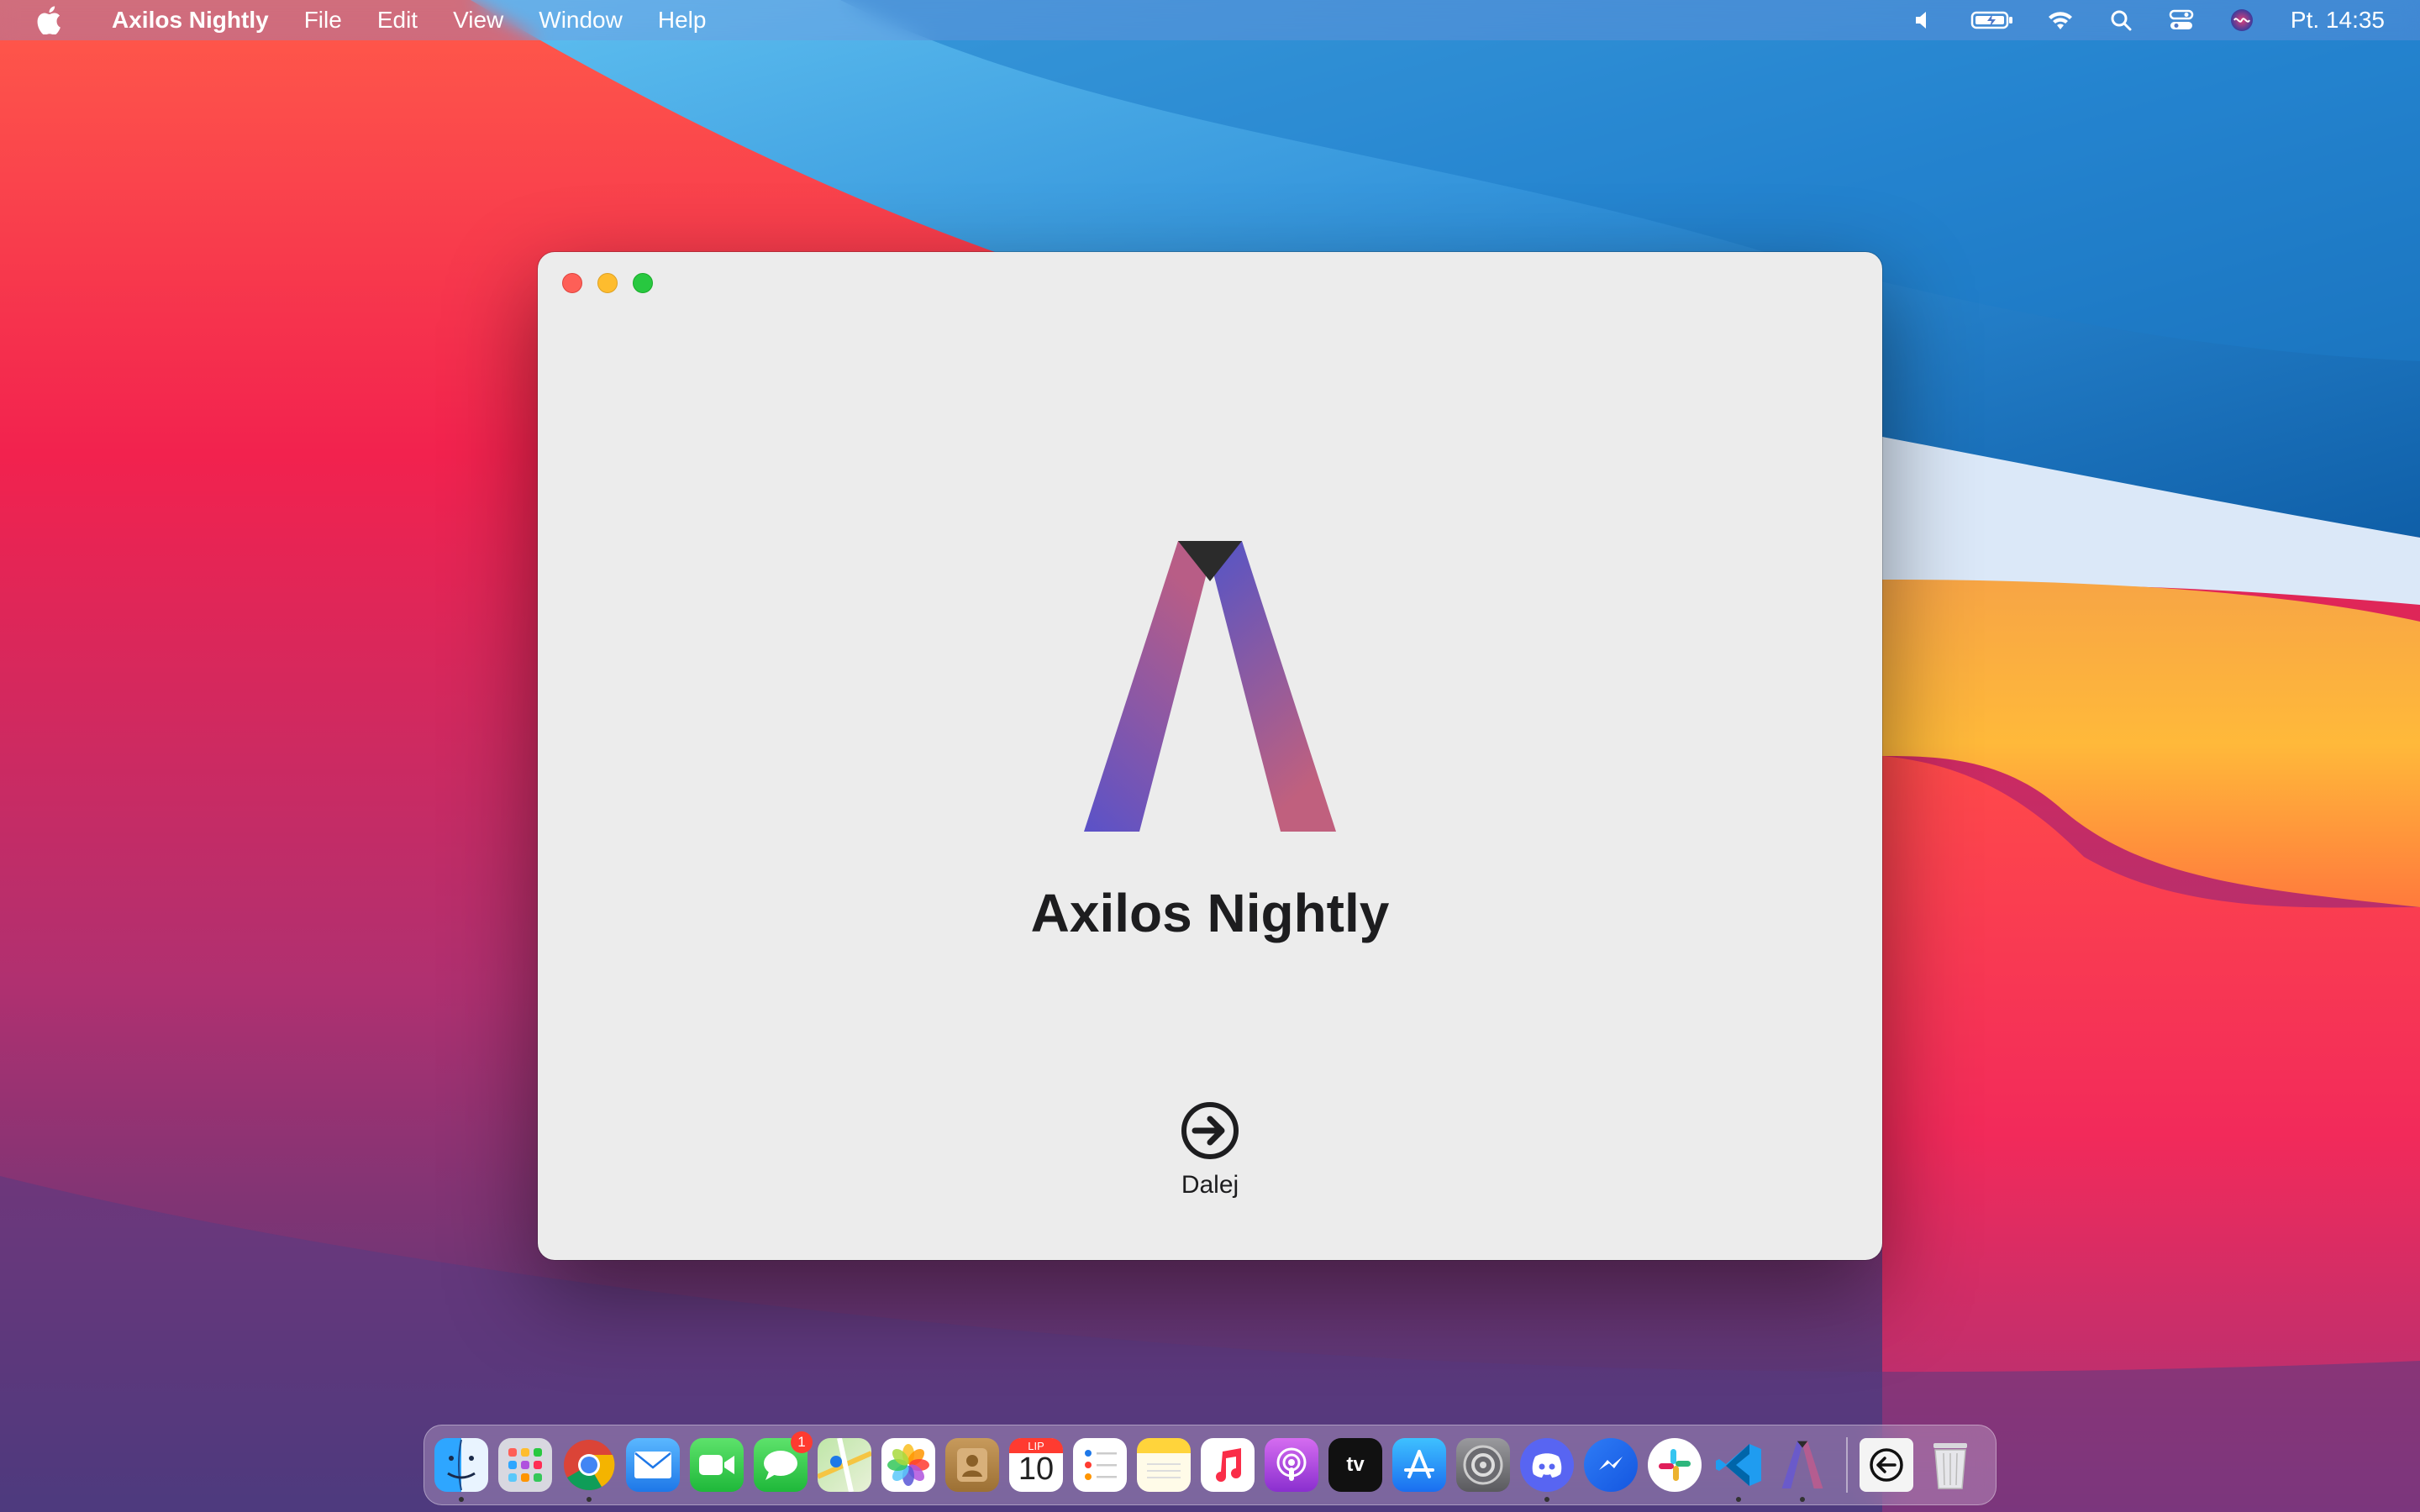 Image resolution: width=2420 pixels, height=1512 pixels. What do you see at coordinates (1886, 1465) in the screenshot?
I see `downloads-icon` at bounding box center [1886, 1465].